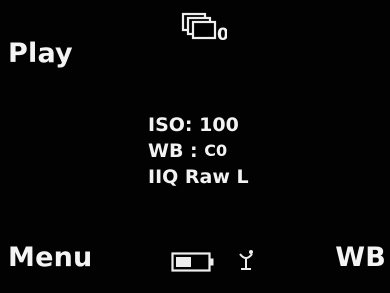 The height and width of the screenshot is (293, 390). Describe the element at coordinates (170, 125) in the screenshot. I see `iso-label: ISO:` at that location.